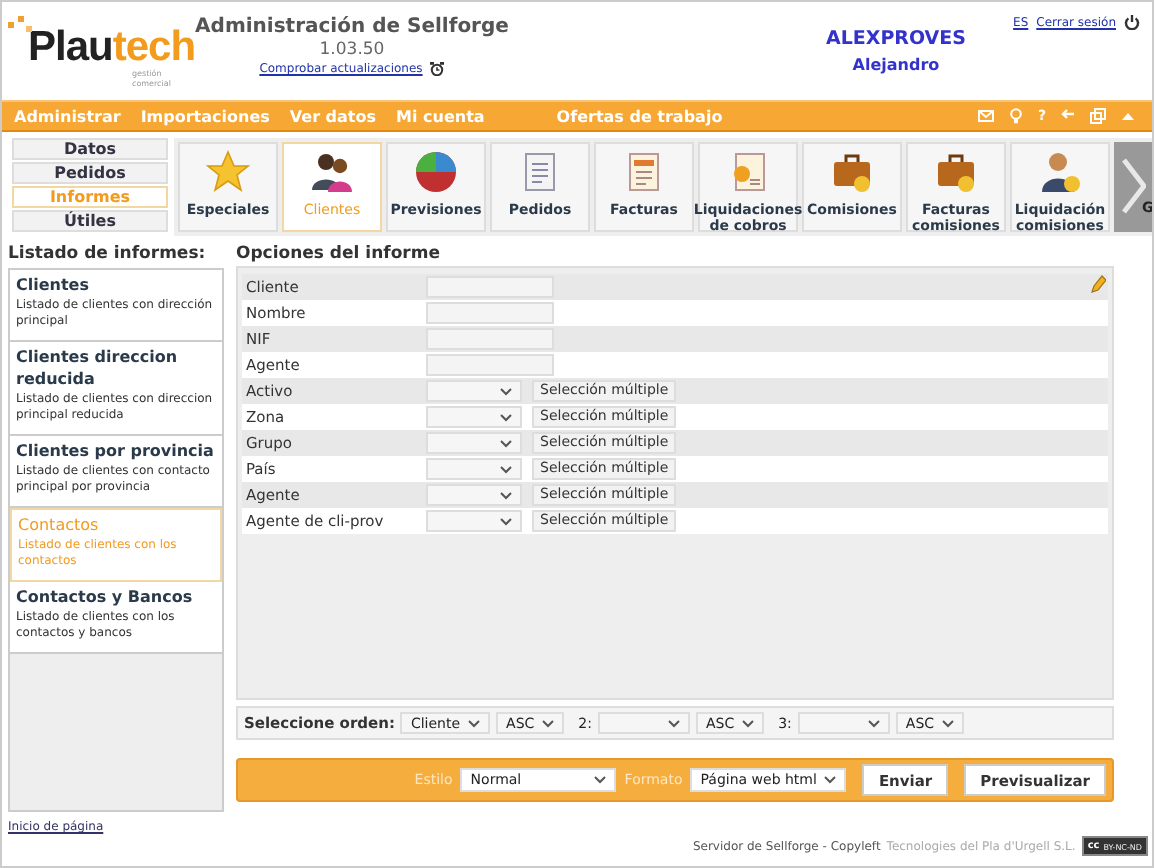 This screenshot has width=1154, height=868. I want to click on section-tab: Datos, so click(90, 149).